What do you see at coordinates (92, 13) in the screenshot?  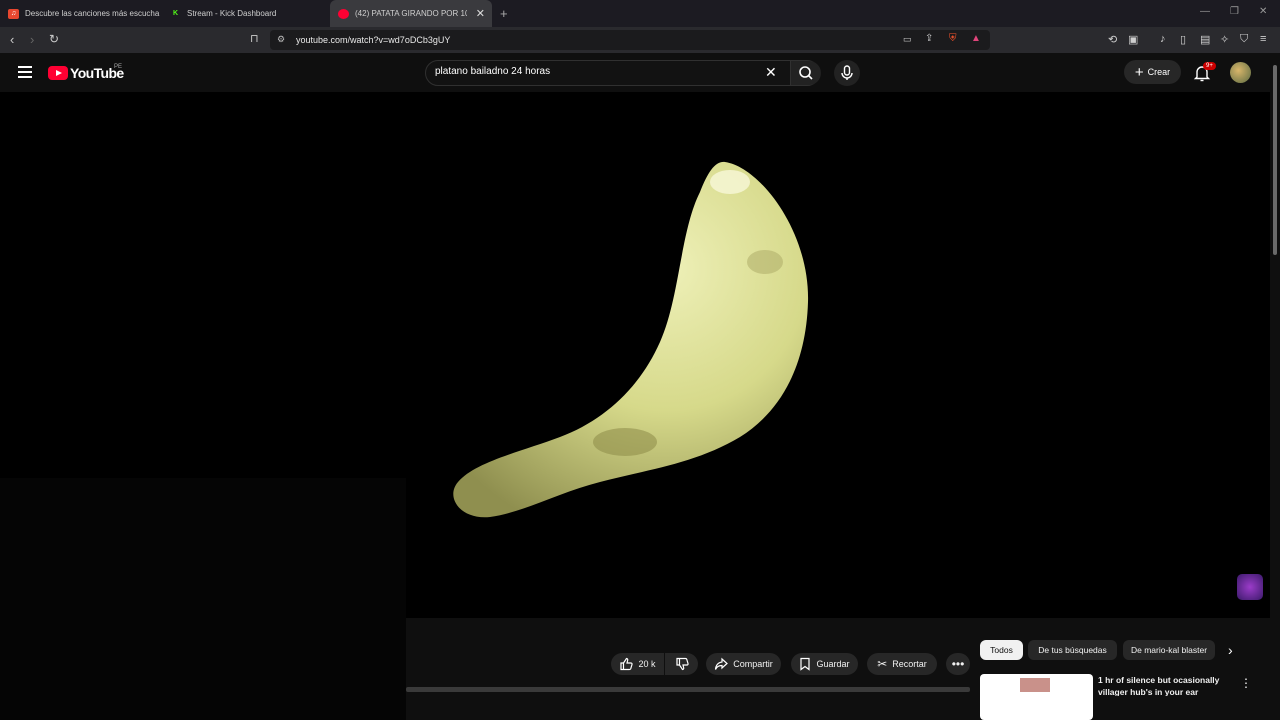 I see `tab-title: Descubre las canciones más escucha` at bounding box center [92, 13].